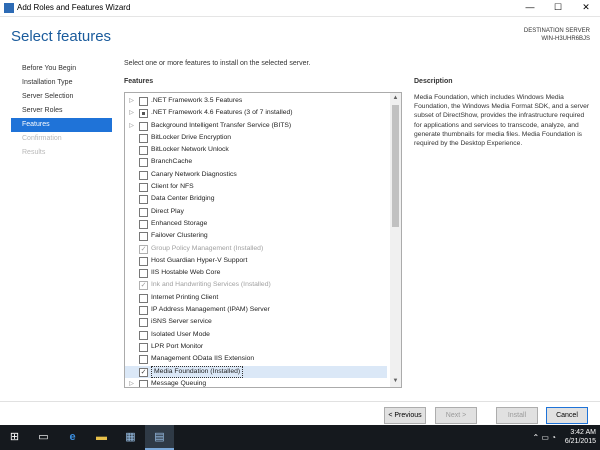  What do you see at coordinates (256, 335) in the screenshot?
I see `feature-row: Isolated User Mode` at bounding box center [256, 335].